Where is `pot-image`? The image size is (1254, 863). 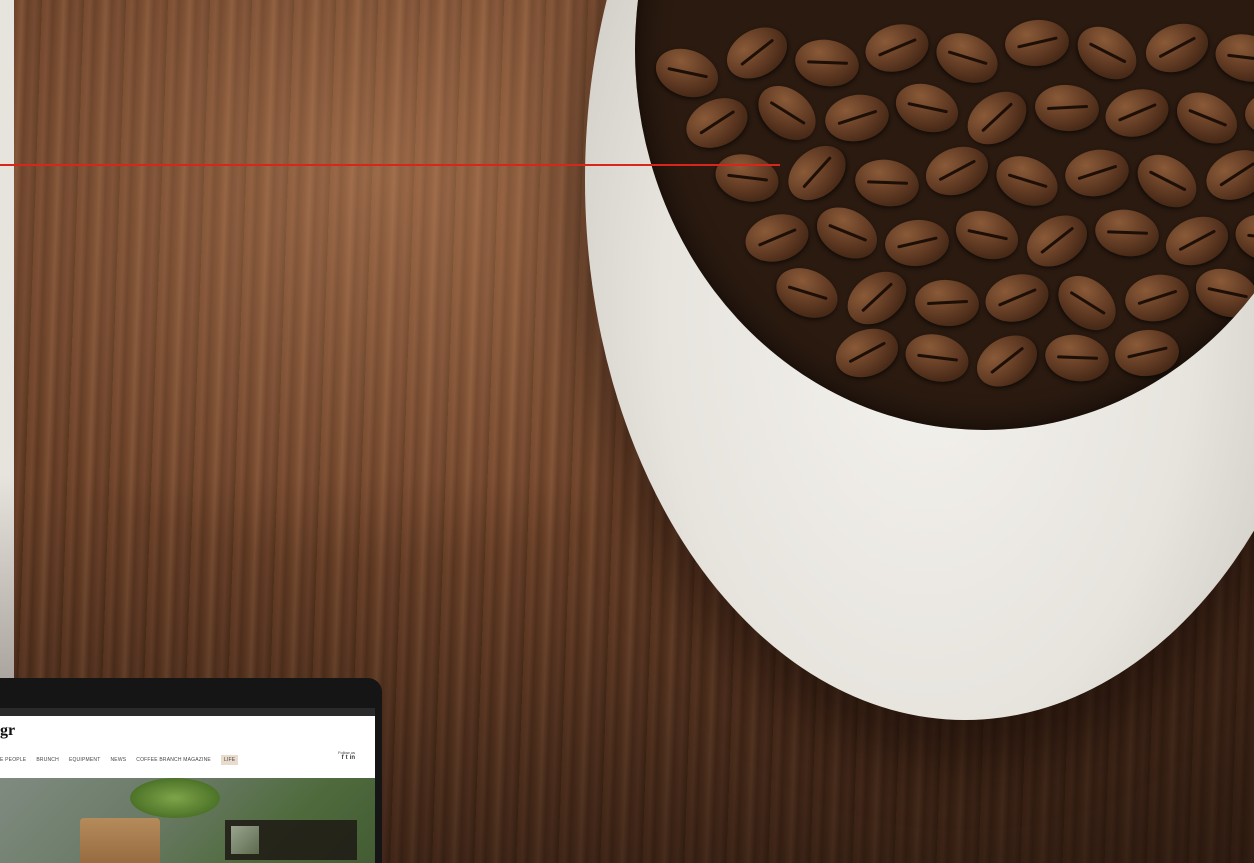
pot-image is located at coordinates (120, 840).